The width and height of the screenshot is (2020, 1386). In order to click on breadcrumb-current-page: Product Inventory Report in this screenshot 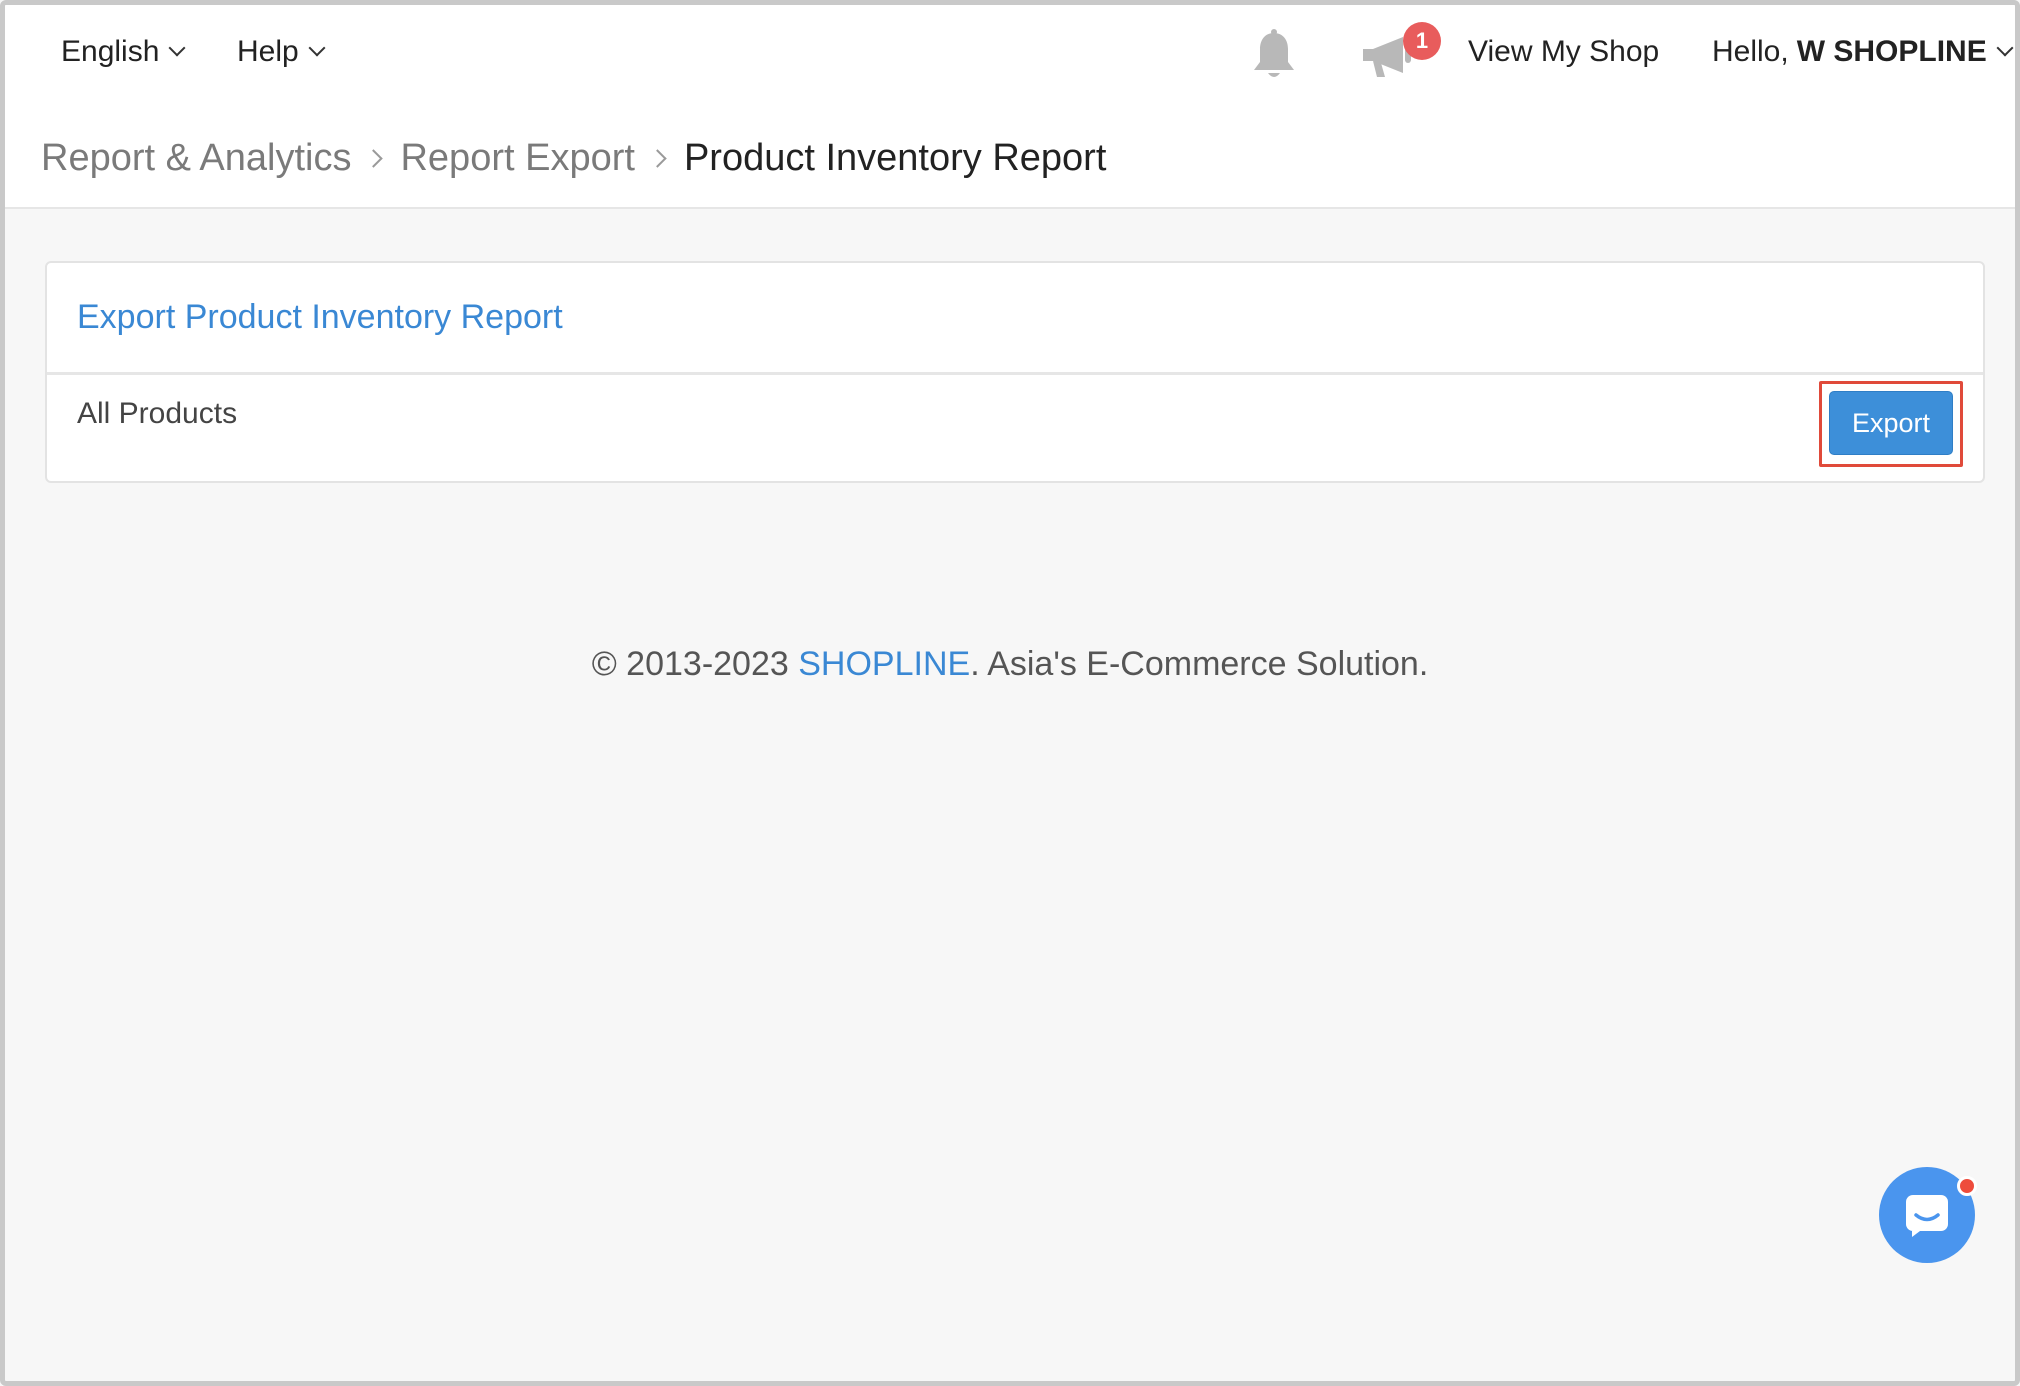, I will do `click(895, 158)`.